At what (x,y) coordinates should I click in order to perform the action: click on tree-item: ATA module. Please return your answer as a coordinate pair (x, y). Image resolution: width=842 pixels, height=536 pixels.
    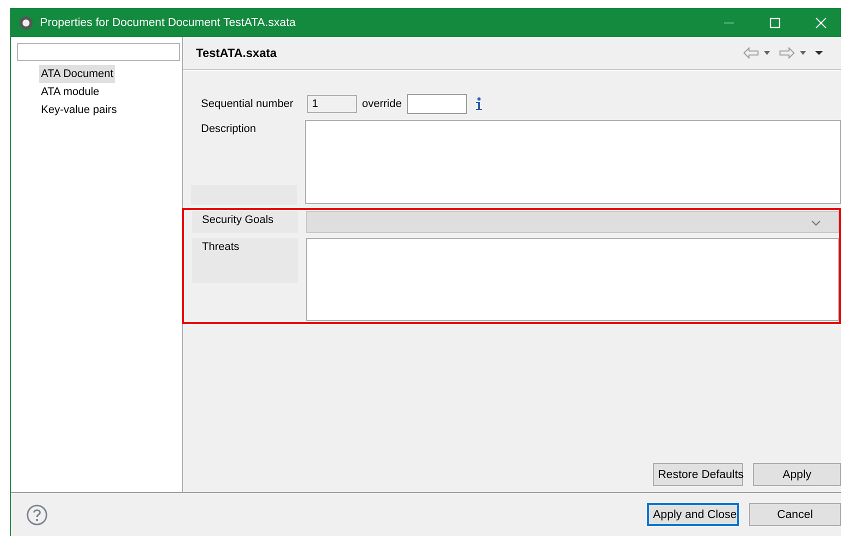
    Looking at the image, I should click on (70, 92).